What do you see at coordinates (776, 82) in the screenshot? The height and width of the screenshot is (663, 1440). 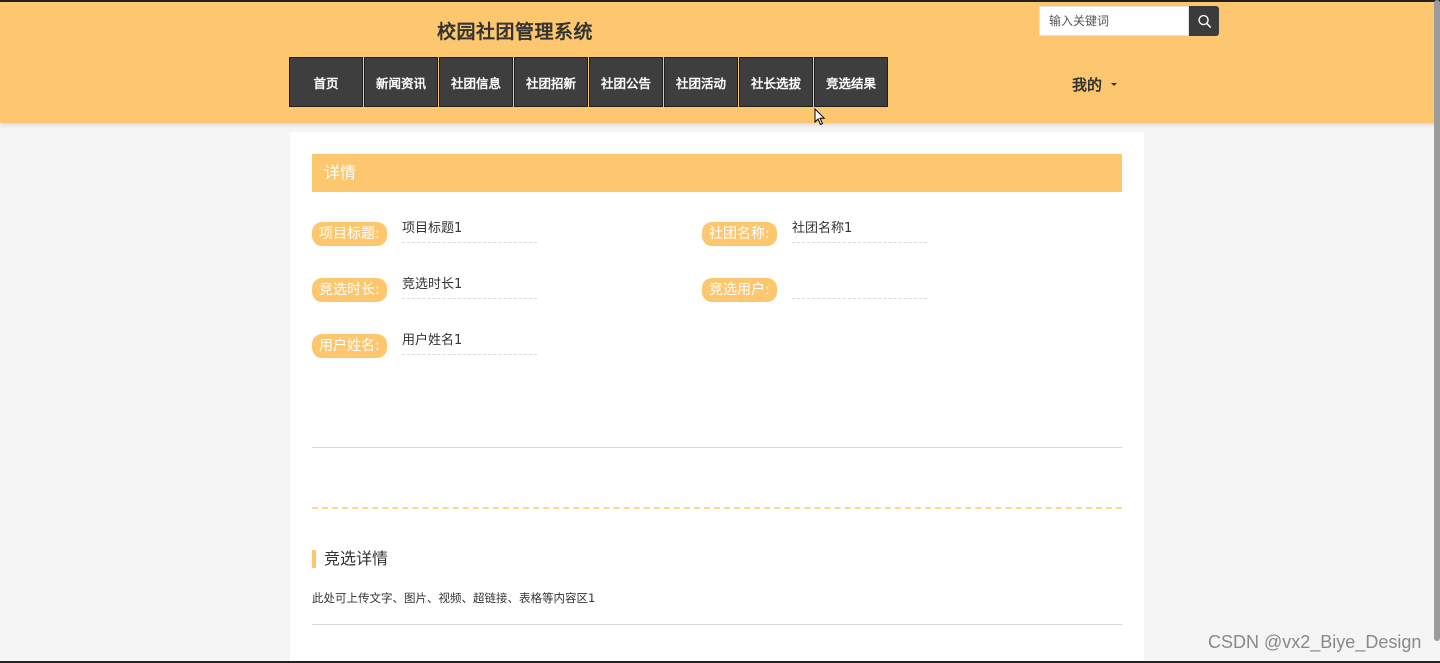 I see `nav-president-election: 社长选拔` at bounding box center [776, 82].